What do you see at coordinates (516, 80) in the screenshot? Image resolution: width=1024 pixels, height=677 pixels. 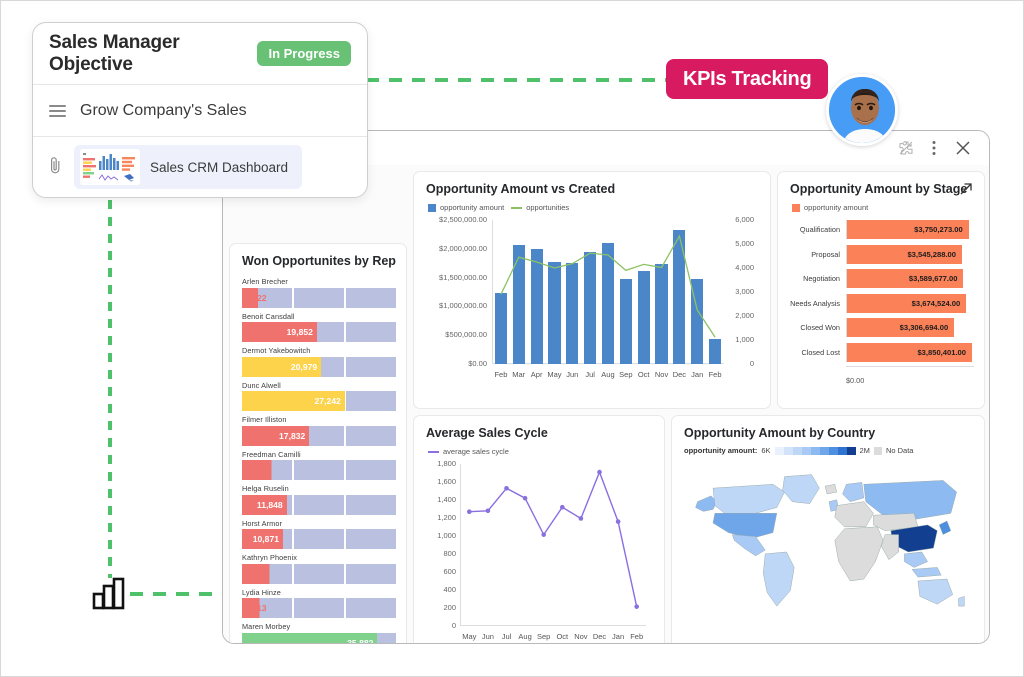 I see `connector-top` at bounding box center [516, 80].